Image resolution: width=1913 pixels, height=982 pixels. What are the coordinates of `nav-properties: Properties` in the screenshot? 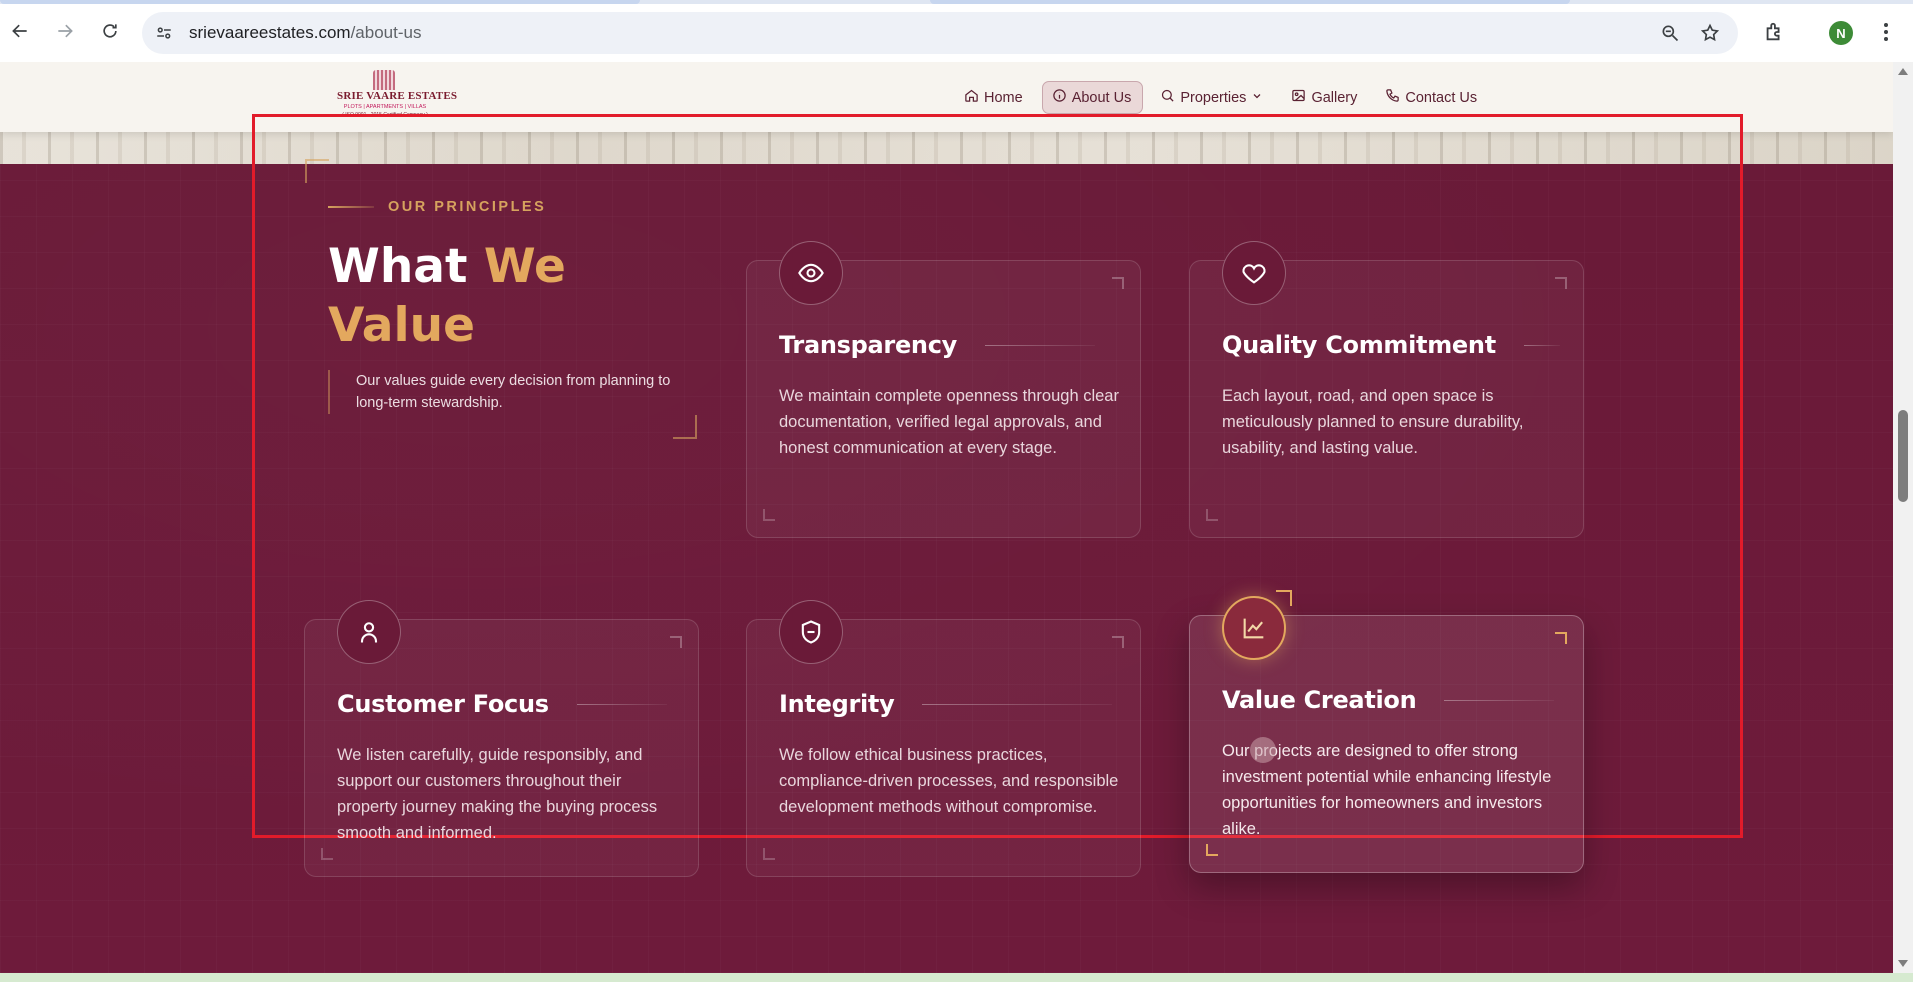 It's located at (1212, 97).